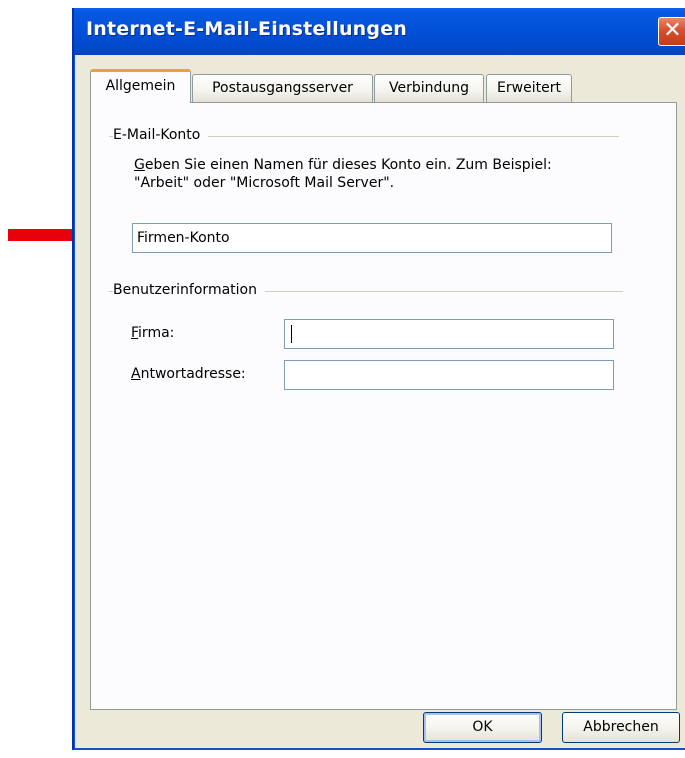 This screenshot has width=685, height=758. Describe the element at coordinates (188, 374) in the screenshot. I see `reply-address-label: Antwortadresse:` at that location.